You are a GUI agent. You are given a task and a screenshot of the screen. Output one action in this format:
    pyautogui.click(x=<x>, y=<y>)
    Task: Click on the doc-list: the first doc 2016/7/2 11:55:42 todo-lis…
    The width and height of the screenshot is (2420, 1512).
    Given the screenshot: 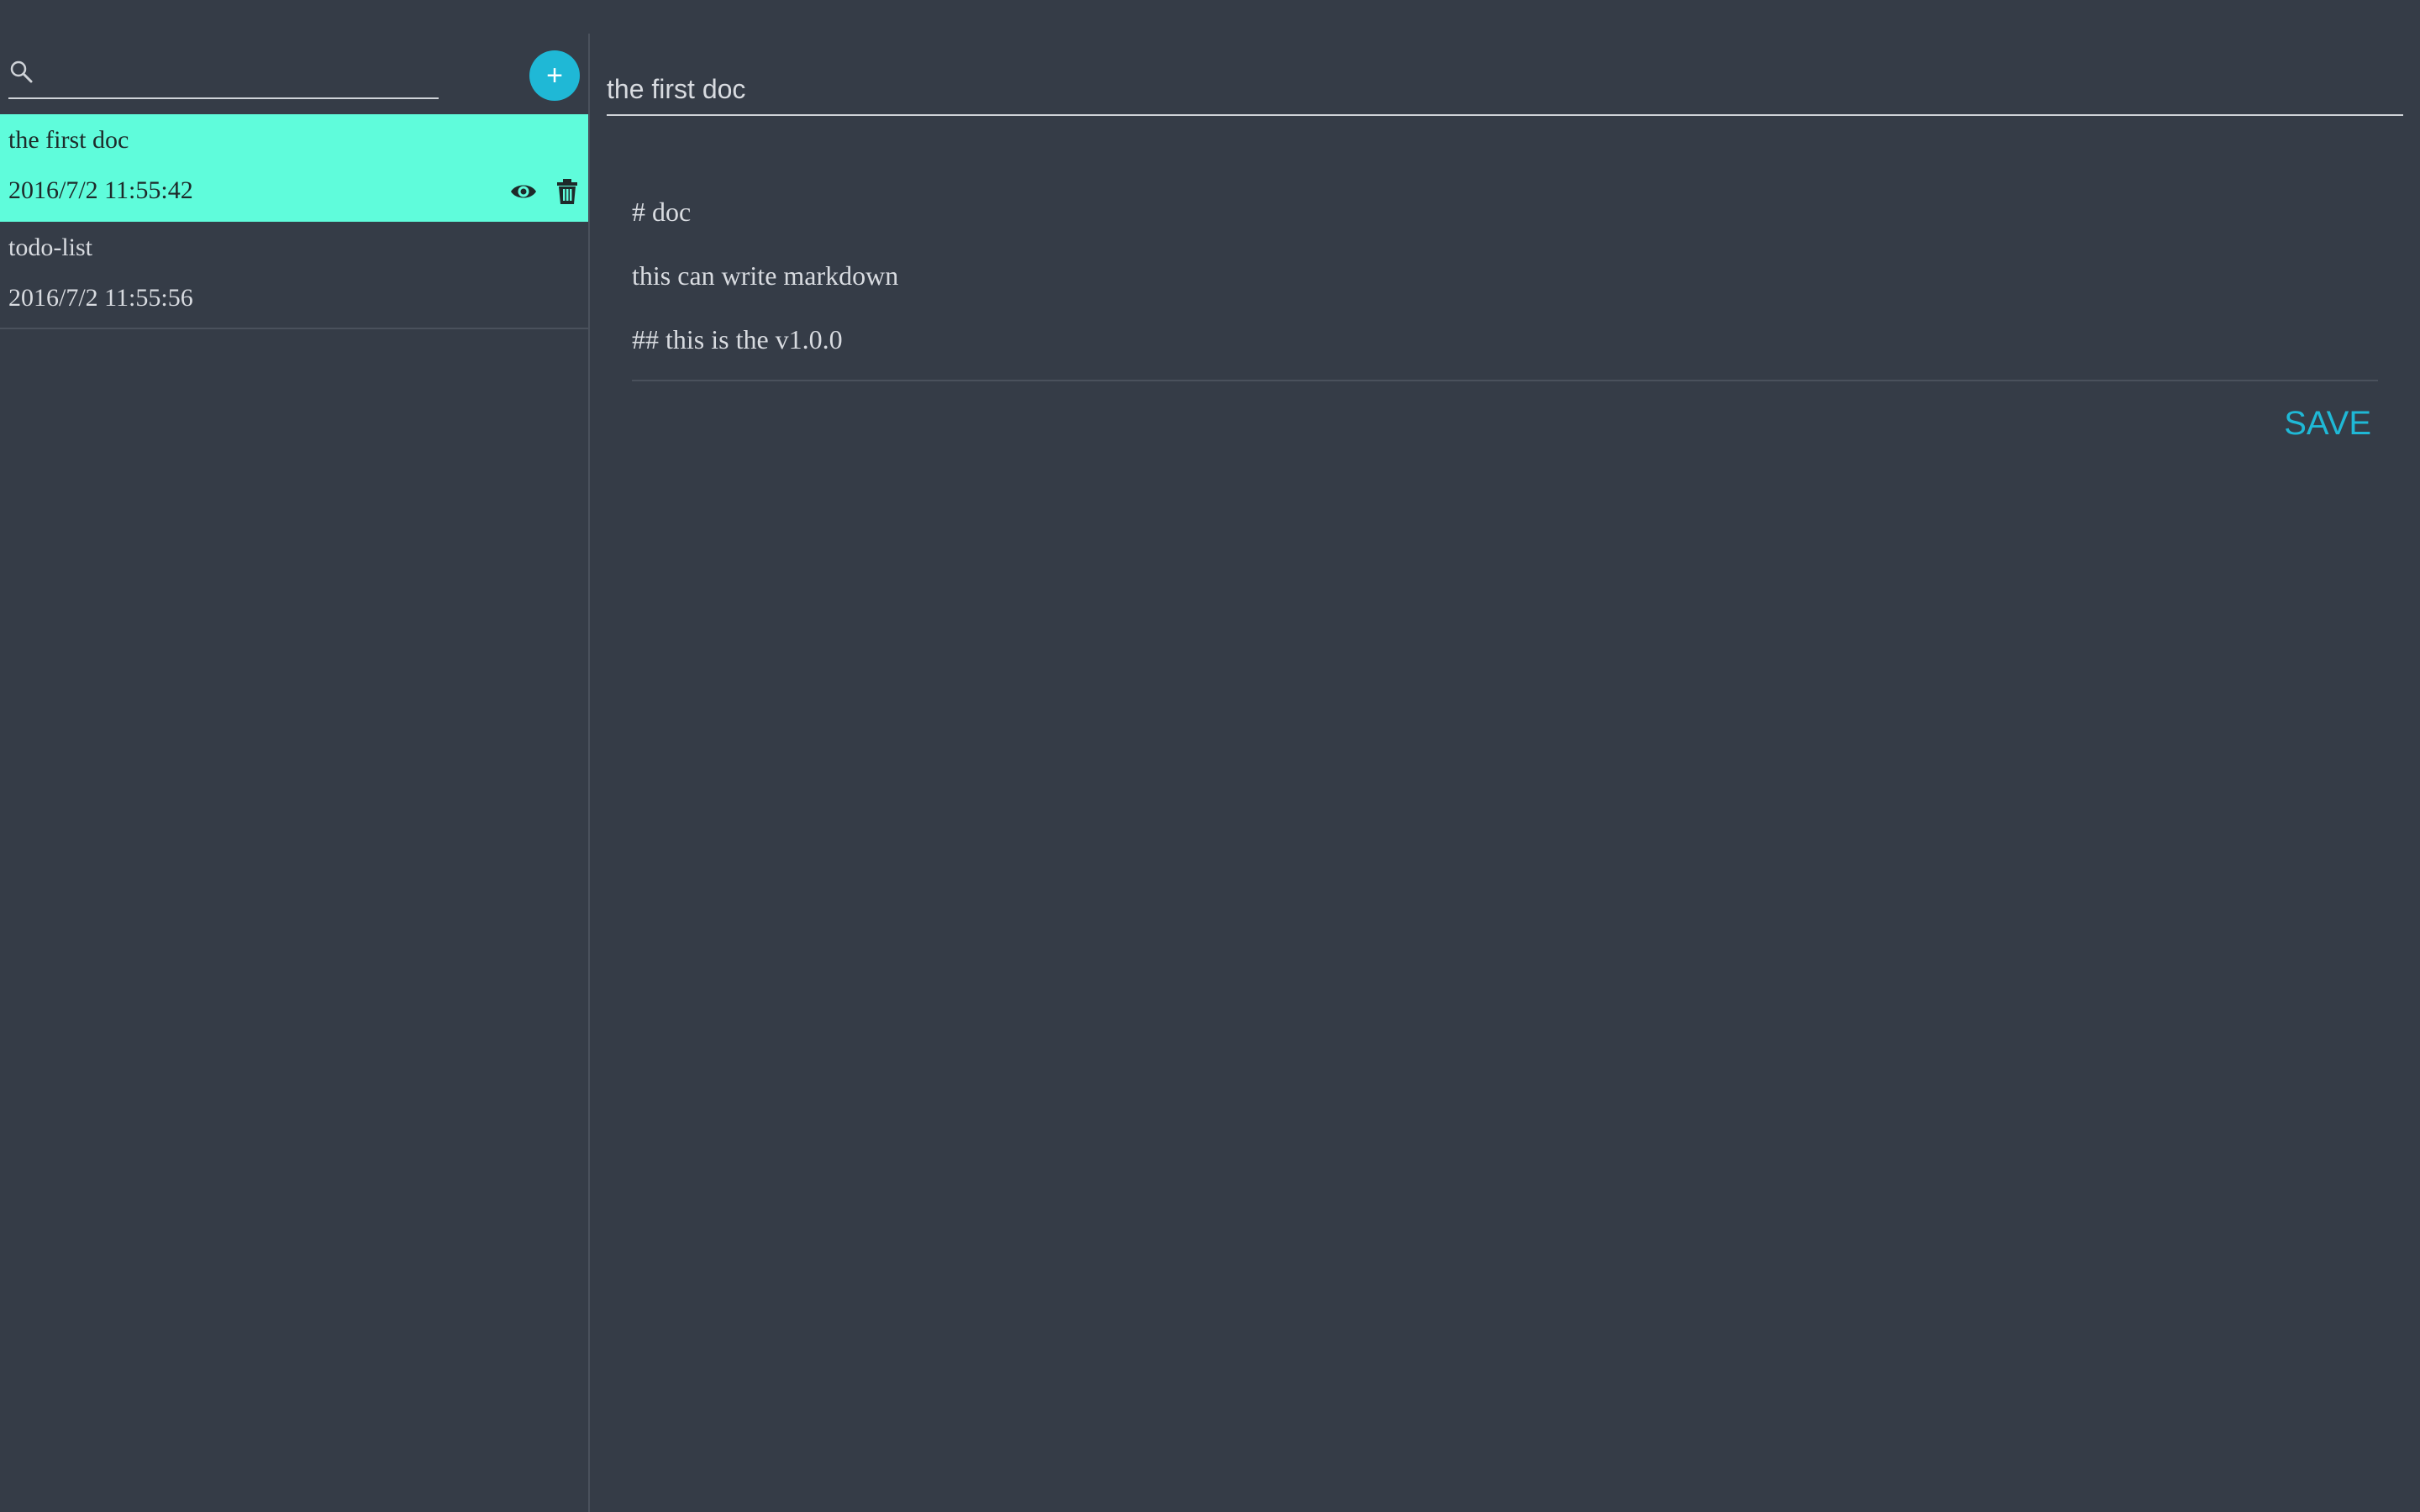 What is the action you would take?
    pyautogui.click(x=294, y=221)
    